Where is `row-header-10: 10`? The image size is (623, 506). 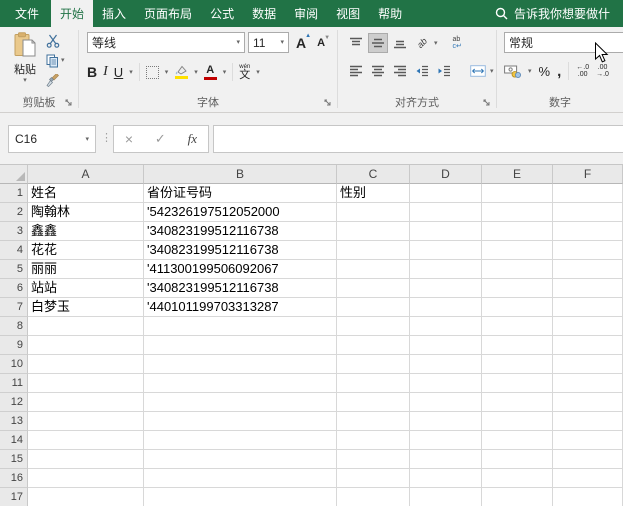 row-header-10: 10 is located at coordinates (14, 364).